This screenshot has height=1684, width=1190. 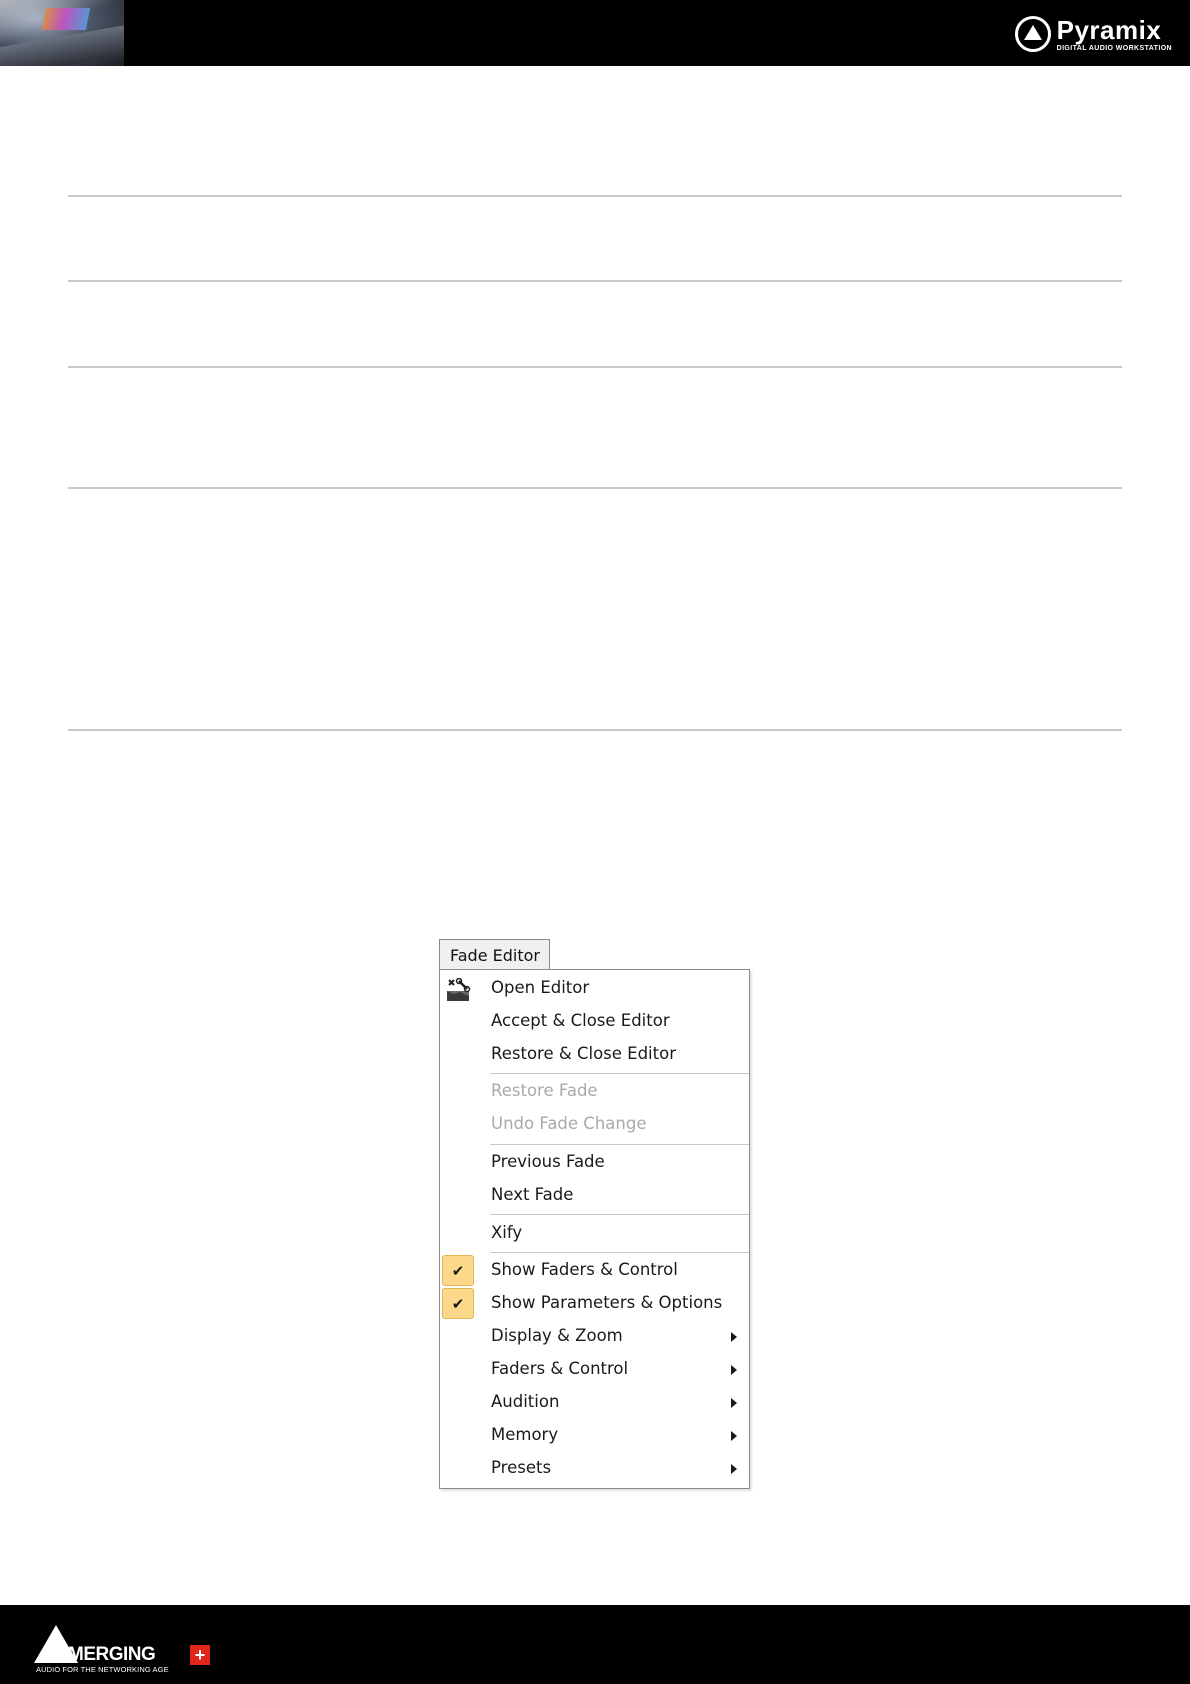 I want to click on menu-item-previous-fade: Previous Fade, so click(x=594, y=1162).